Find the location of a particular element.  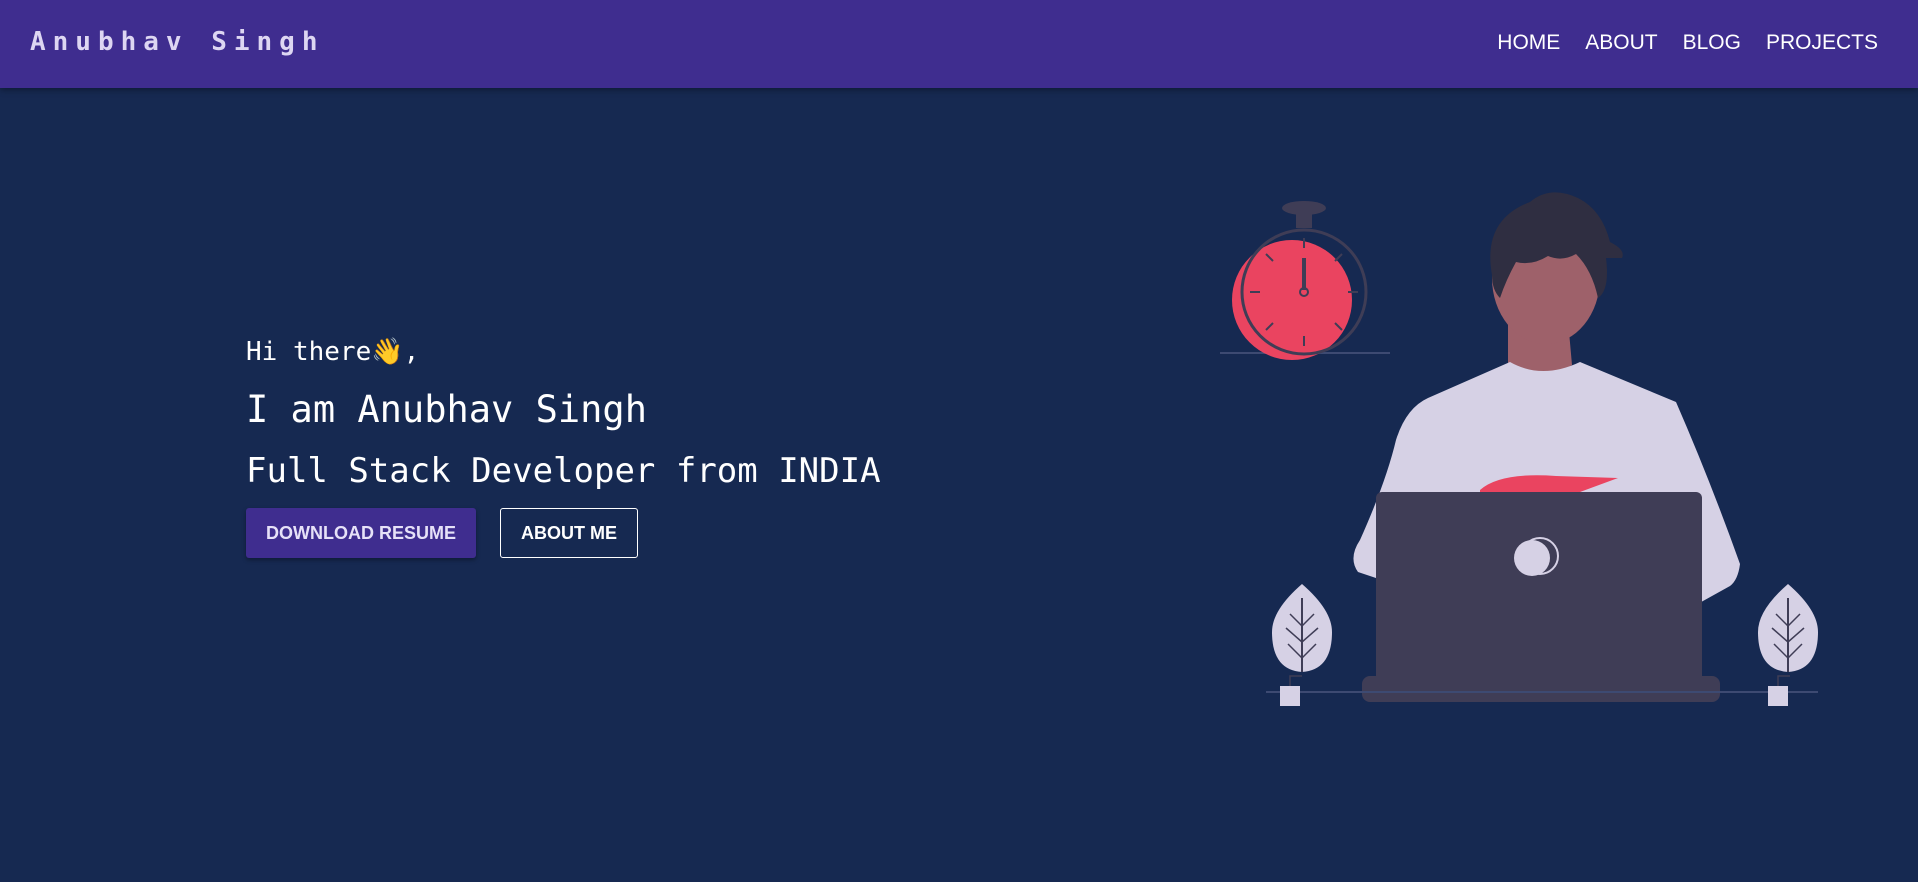

hero-headline: I am Anubhav Singh is located at coordinates (446, 409).